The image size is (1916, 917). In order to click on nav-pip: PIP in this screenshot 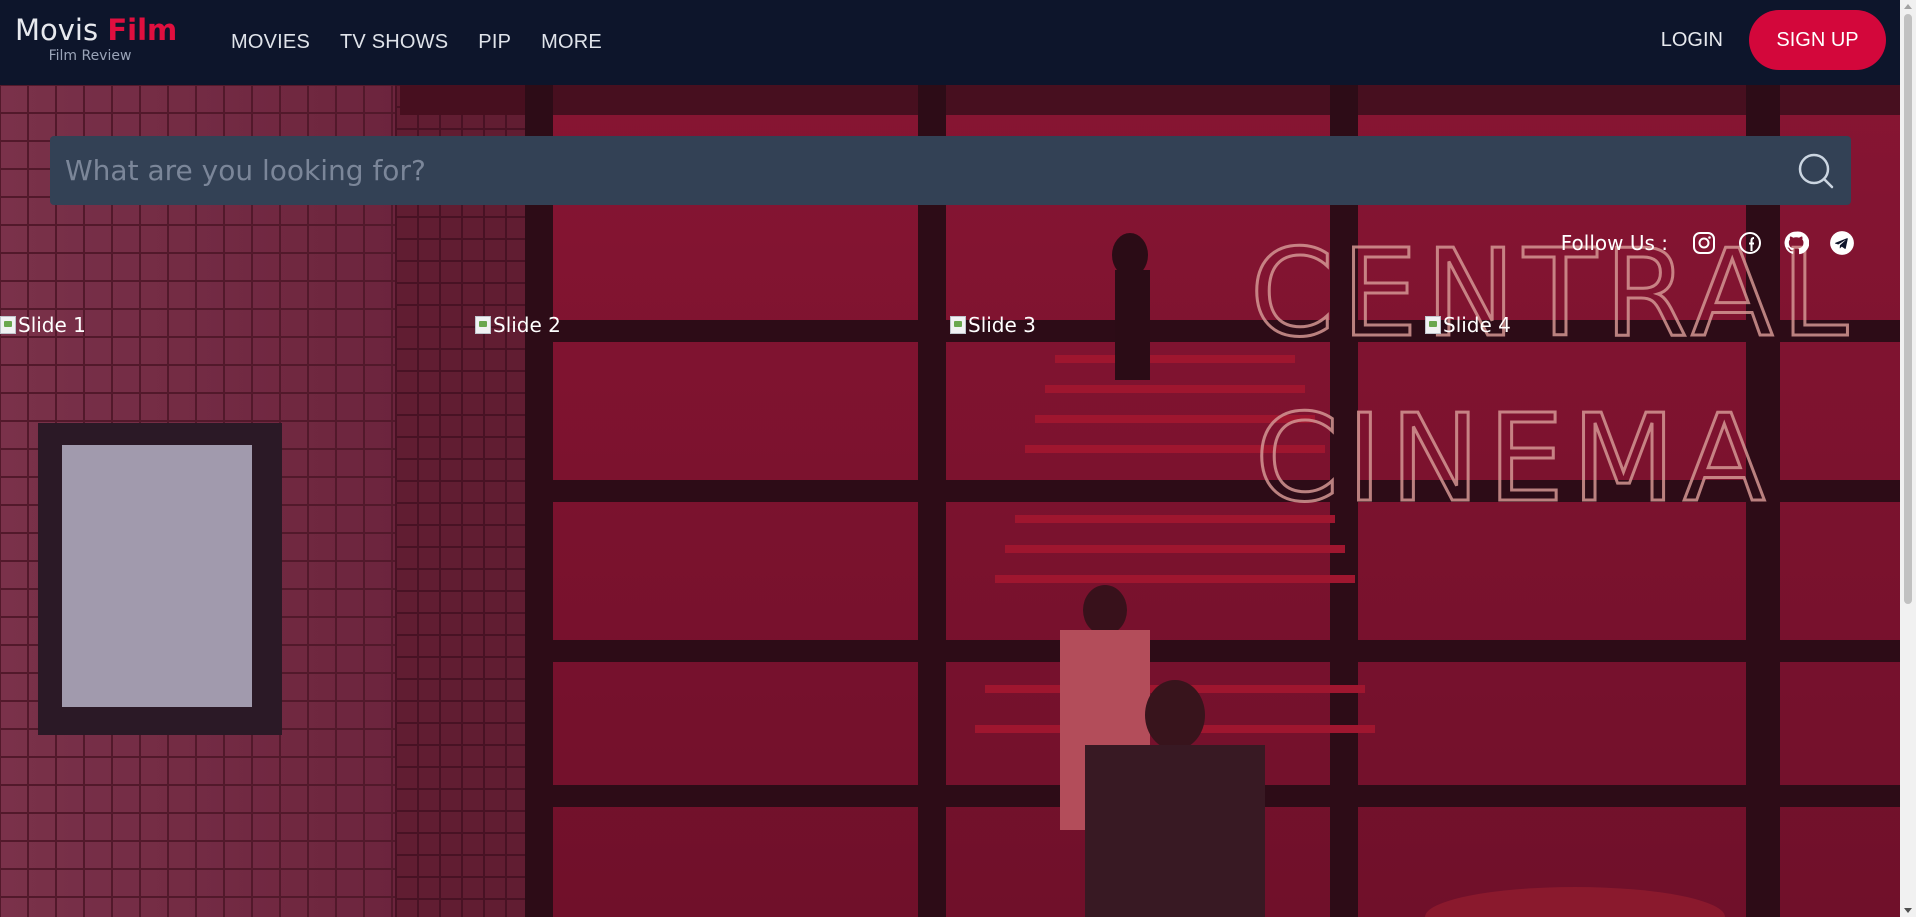, I will do `click(494, 42)`.